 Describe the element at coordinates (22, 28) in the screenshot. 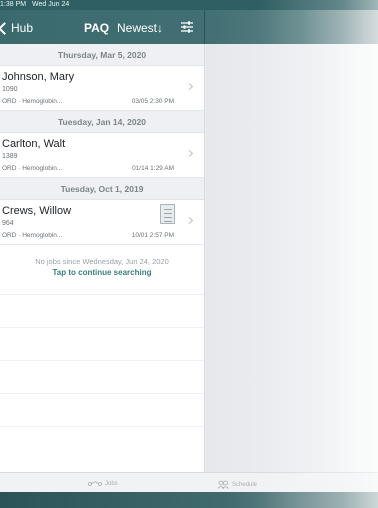

I see `back-button-label: Hub` at that location.